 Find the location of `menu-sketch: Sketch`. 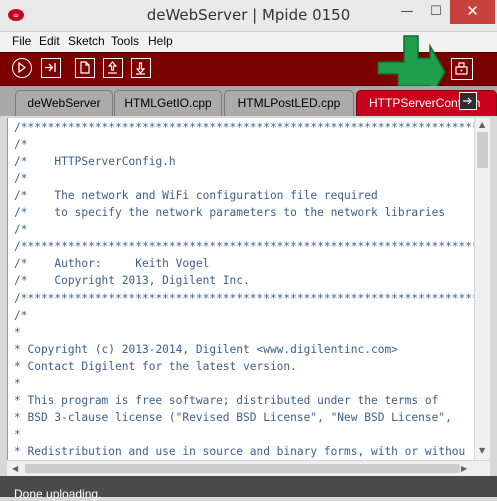

menu-sketch: Sketch is located at coordinates (86, 41).